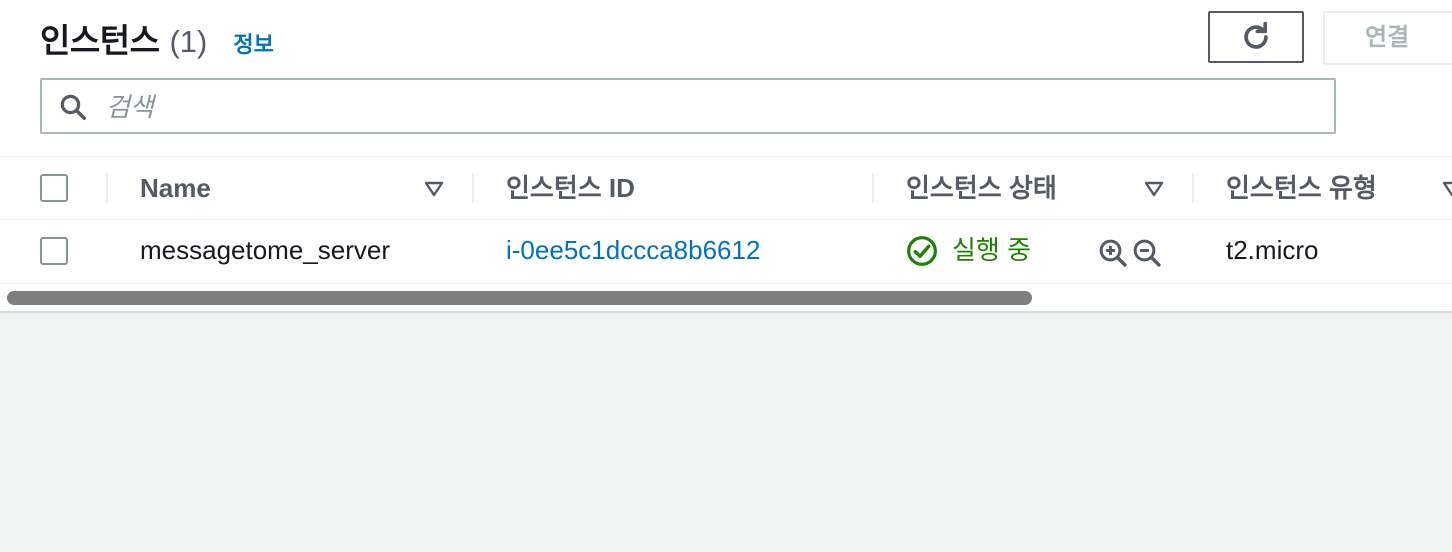  Describe the element at coordinates (265, 250) in the screenshot. I see `instance-name: messagetome_server` at that location.